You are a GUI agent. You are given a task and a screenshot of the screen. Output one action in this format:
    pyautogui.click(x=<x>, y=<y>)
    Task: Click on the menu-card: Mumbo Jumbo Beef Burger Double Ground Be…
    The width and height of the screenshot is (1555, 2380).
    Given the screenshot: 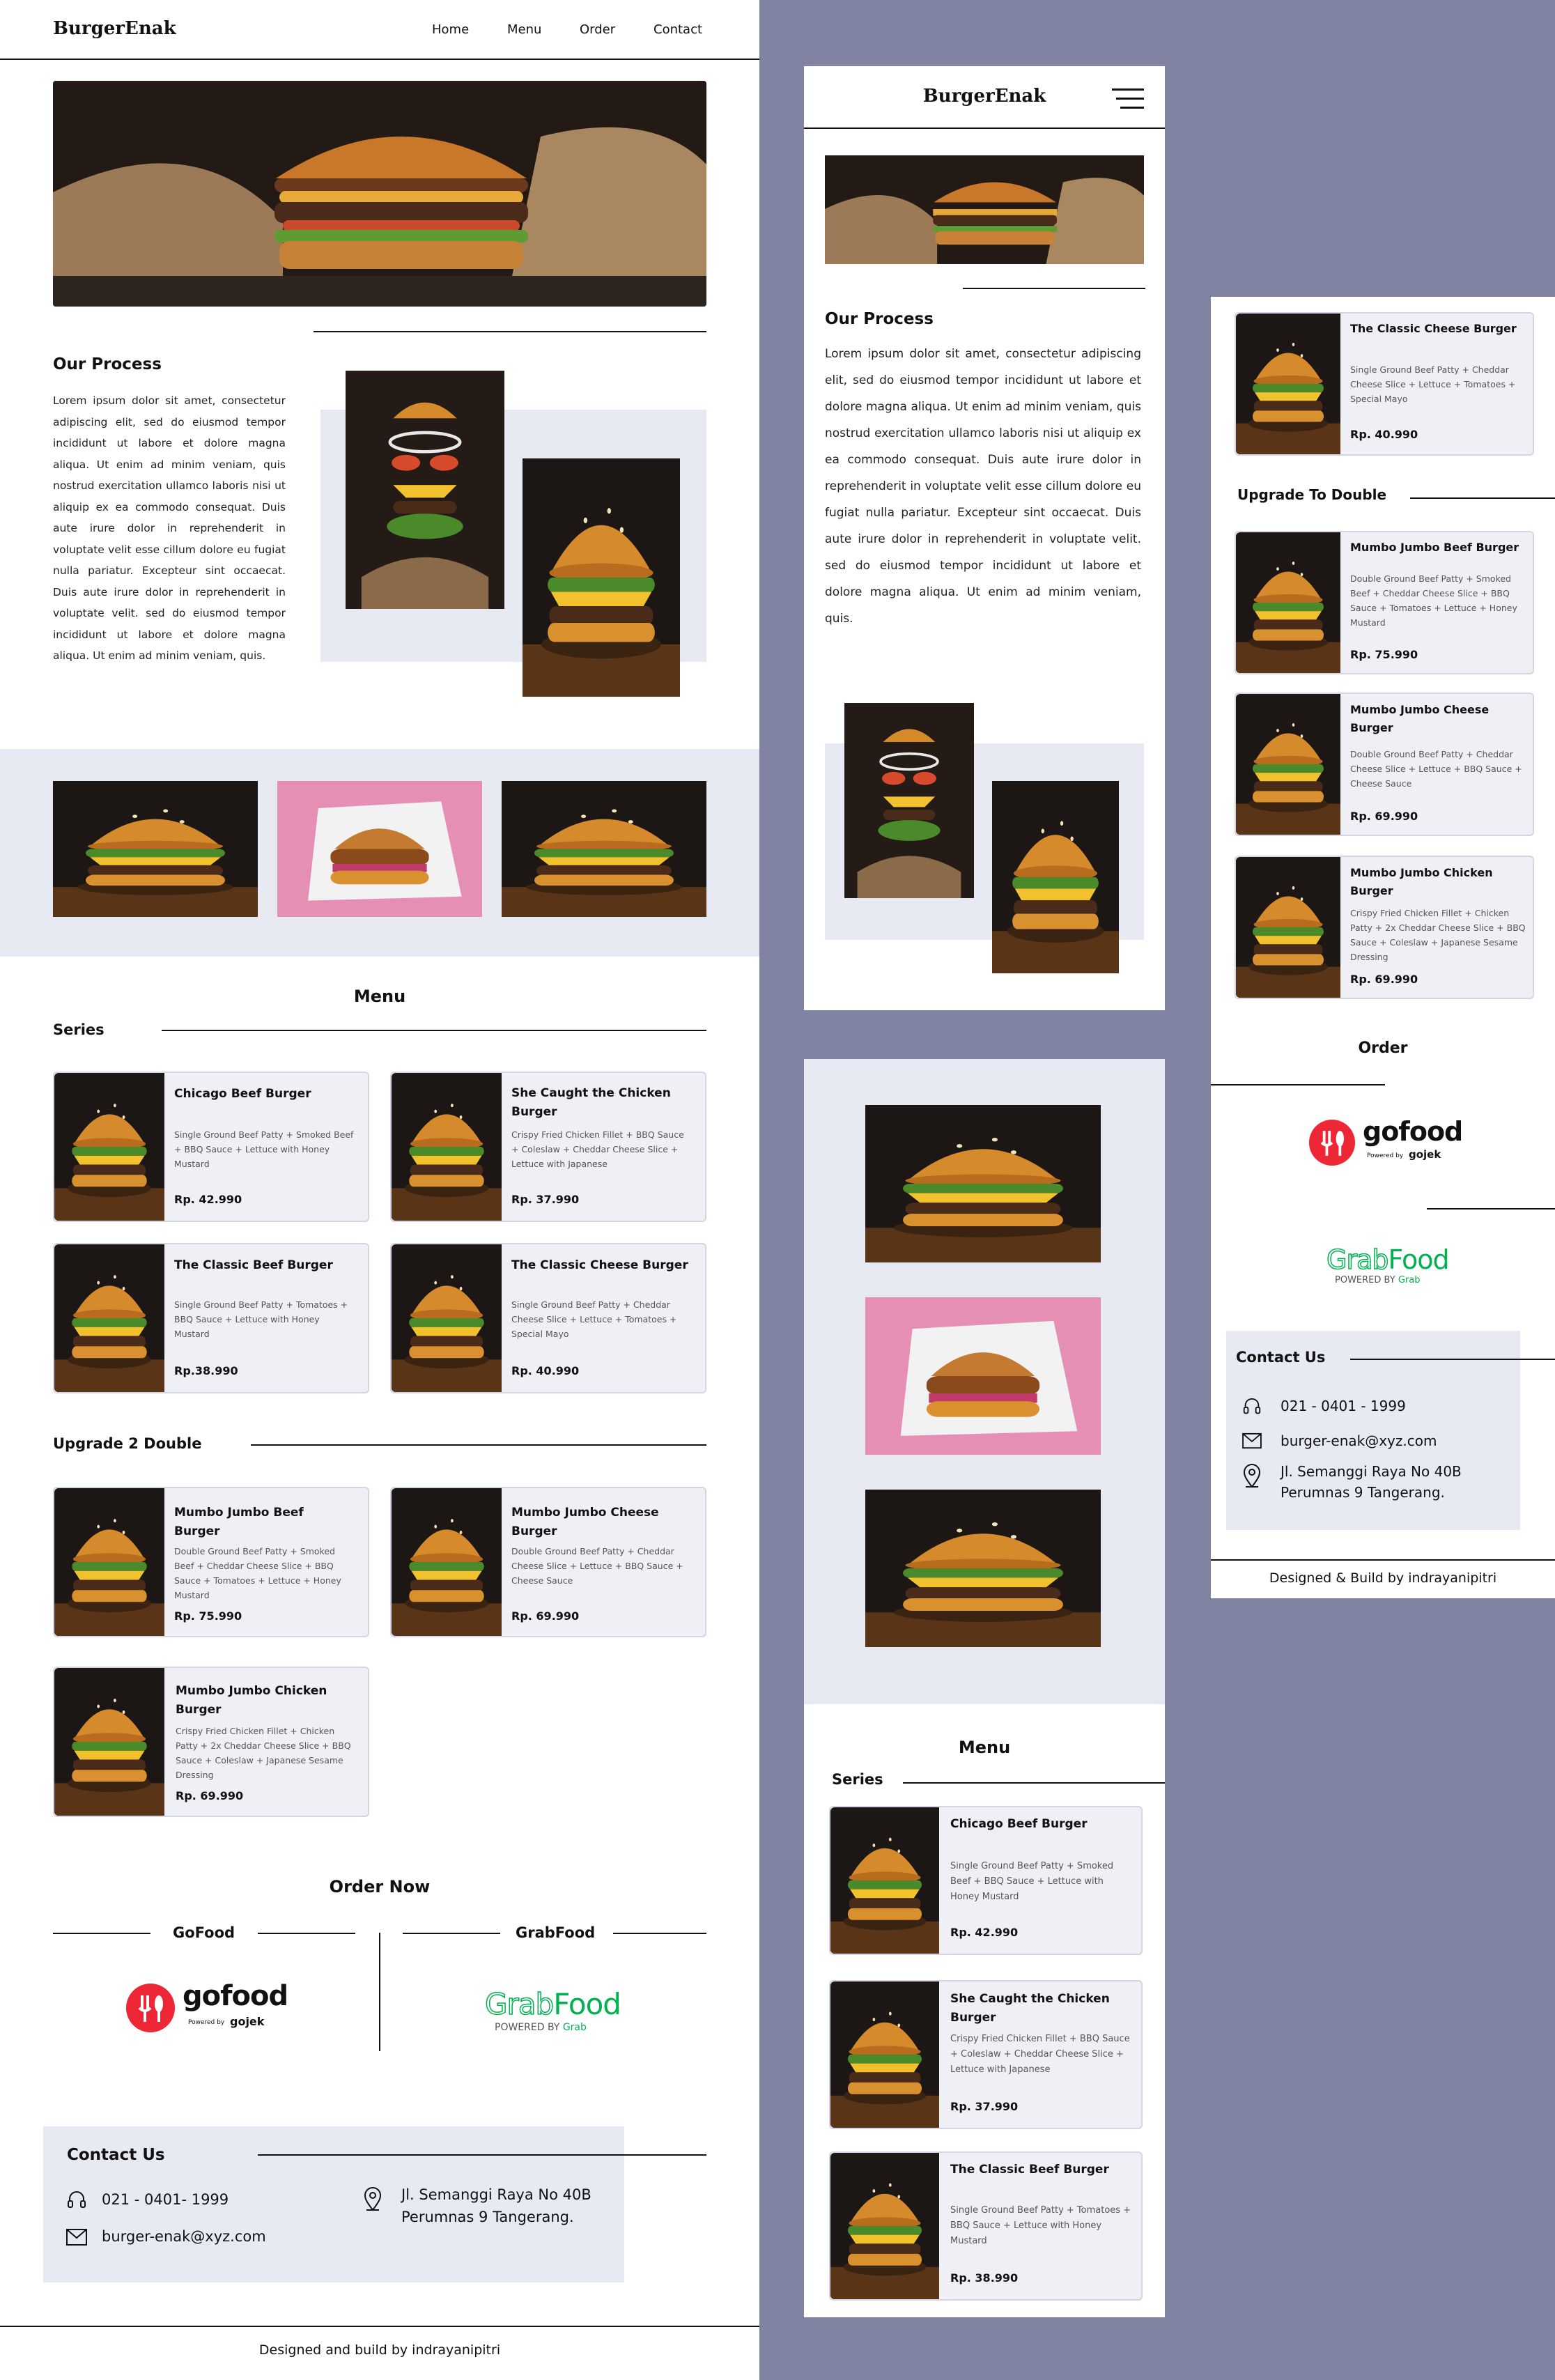 What is the action you would take?
    pyautogui.click(x=211, y=1562)
    